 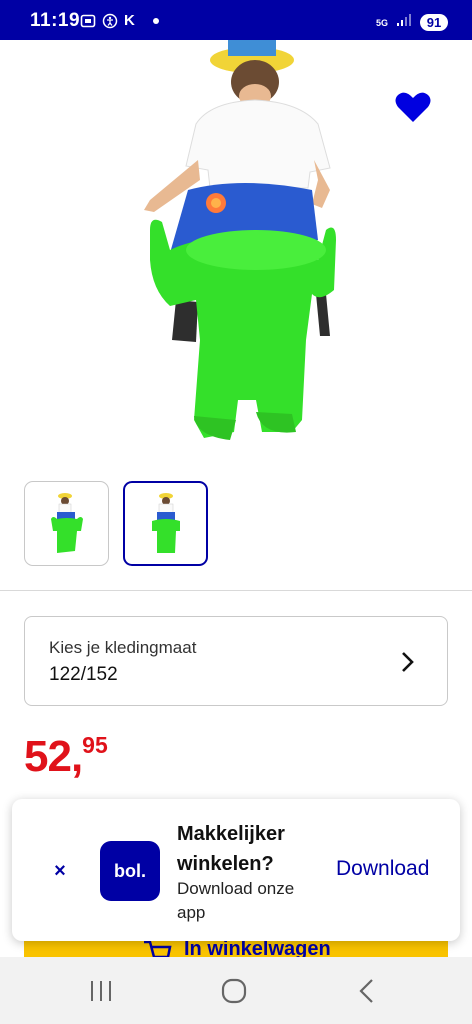 I want to click on promo-title: Makkelijker winkelen?, so click(x=231, y=849).